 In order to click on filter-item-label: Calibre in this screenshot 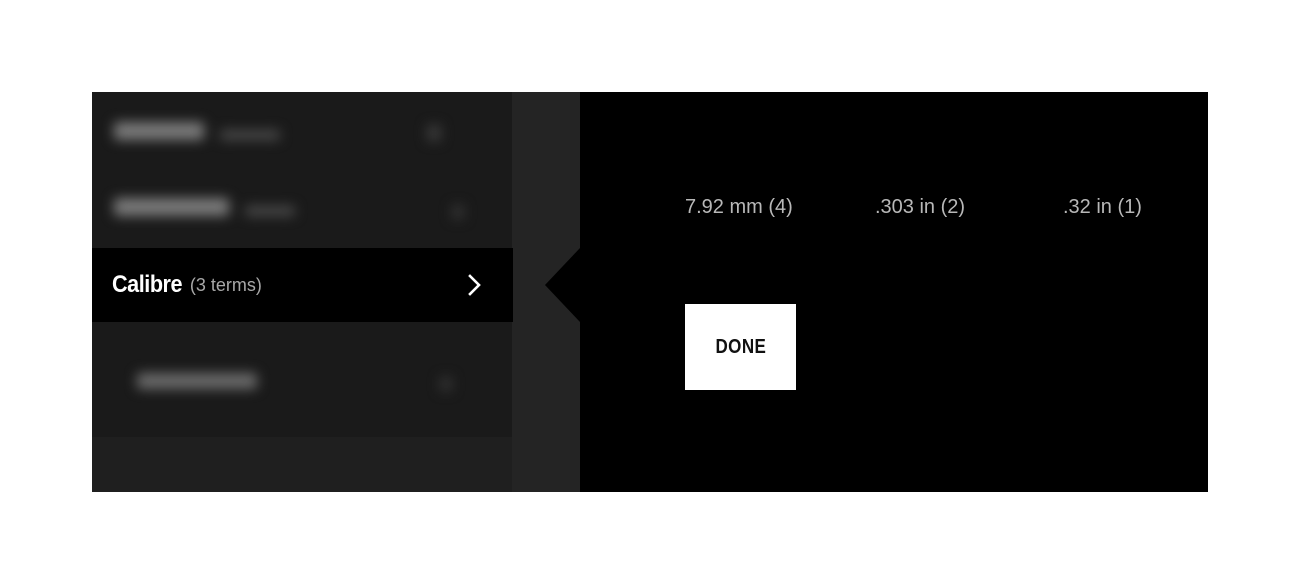, I will do `click(147, 284)`.